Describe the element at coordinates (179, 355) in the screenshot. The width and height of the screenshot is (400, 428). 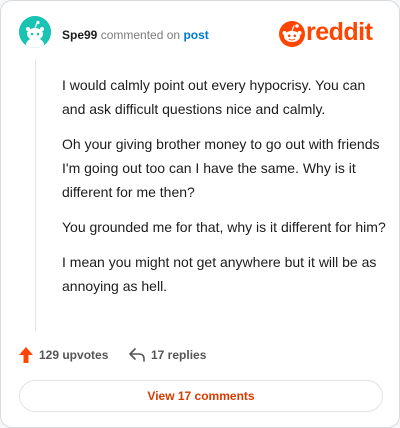
I see `reply-count: 17 replies` at that location.